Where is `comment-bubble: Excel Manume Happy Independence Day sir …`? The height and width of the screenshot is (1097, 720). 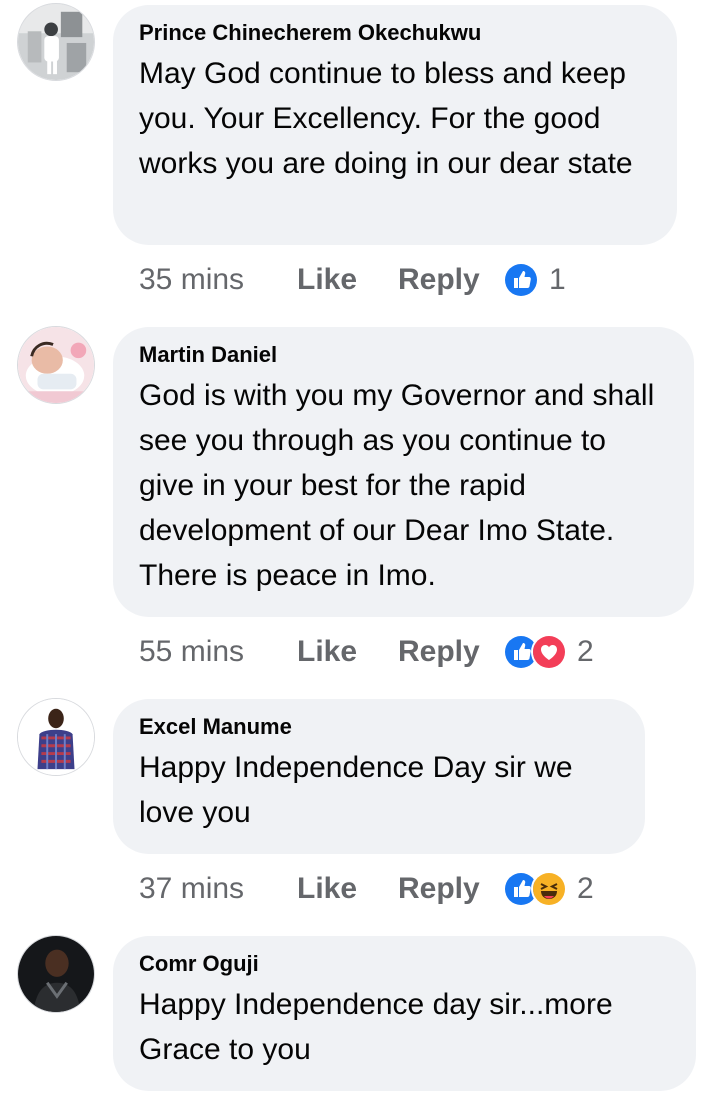
comment-bubble: Excel Manume Happy Independence Day sir … is located at coordinates (379, 776).